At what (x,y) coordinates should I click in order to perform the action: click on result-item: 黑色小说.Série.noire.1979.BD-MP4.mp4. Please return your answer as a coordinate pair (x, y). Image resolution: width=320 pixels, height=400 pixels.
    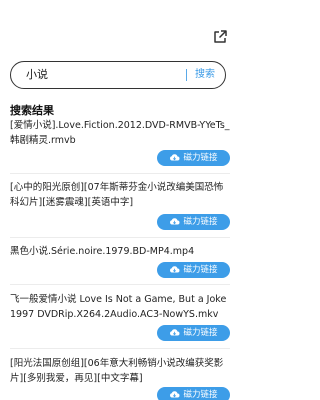
    Looking at the image, I should click on (121, 251).